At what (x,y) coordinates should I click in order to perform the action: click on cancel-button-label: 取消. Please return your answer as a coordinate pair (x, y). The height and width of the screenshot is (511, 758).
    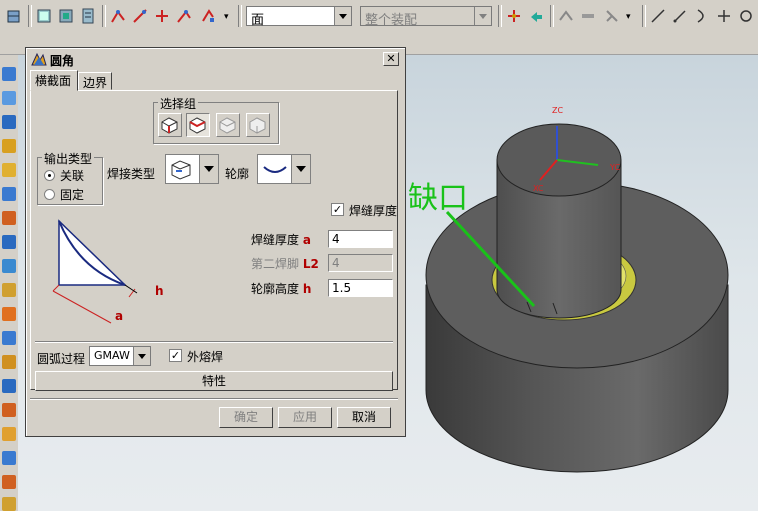
    Looking at the image, I should click on (363, 417).